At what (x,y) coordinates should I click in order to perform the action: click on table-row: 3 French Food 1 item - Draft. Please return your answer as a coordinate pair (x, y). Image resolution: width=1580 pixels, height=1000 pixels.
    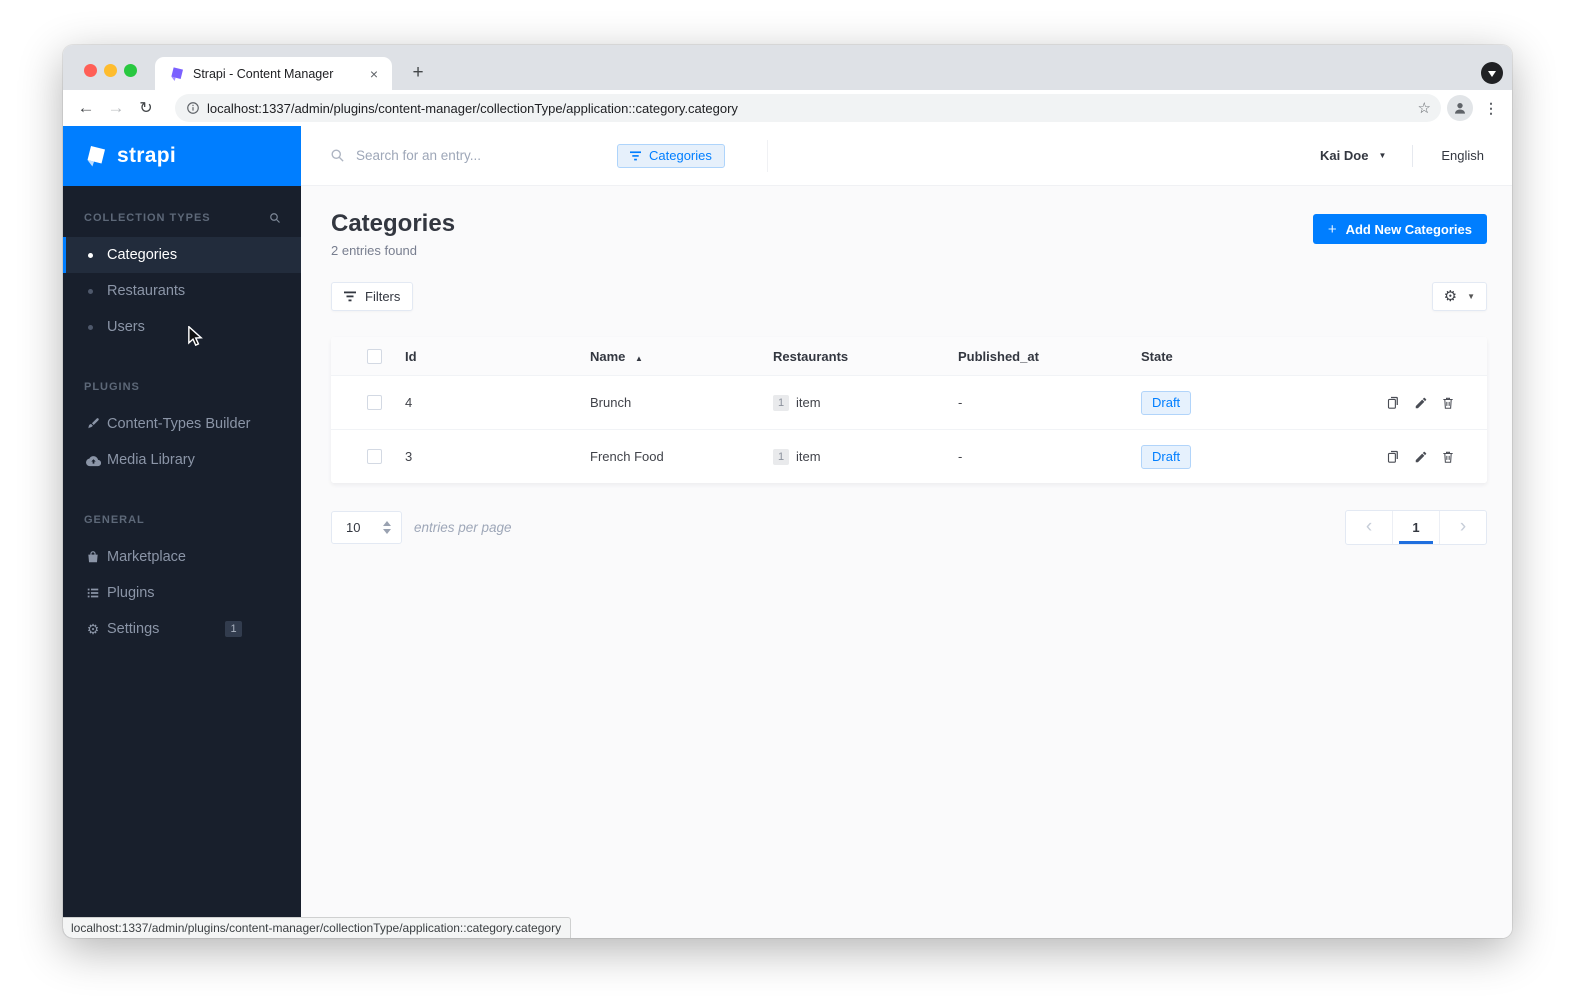
    Looking at the image, I should click on (909, 456).